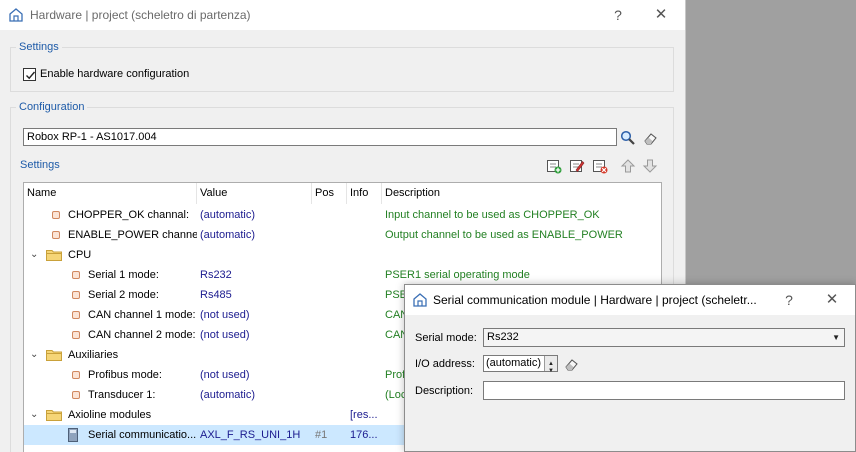 The height and width of the screenshot is (452, 856). Describe the element at coordinates (789, 300) in the screenshot. I see `dialog-help-button: ?` at that location.